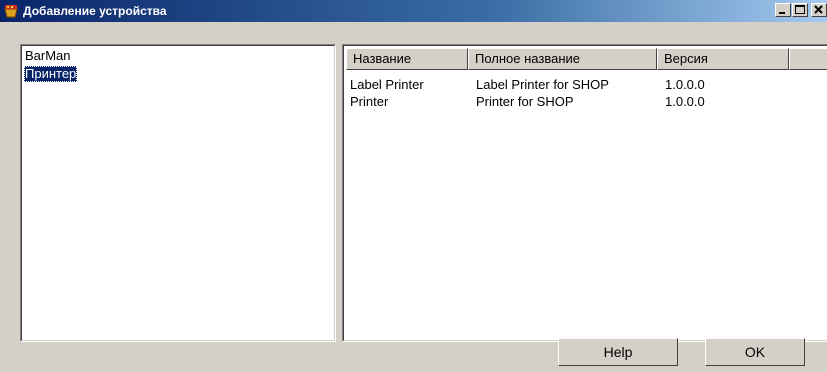  Describe the element at coordinates (95, 11) in the screenshot. I see `window-title: Добавление устройства` at that location.